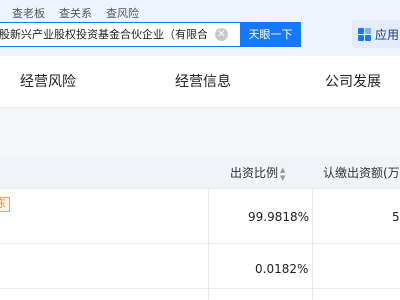  What do you see at coordinates (122, 14) in the screenshot?
I see `subtab-risk: 查风险` at bounding box center [122, 14].